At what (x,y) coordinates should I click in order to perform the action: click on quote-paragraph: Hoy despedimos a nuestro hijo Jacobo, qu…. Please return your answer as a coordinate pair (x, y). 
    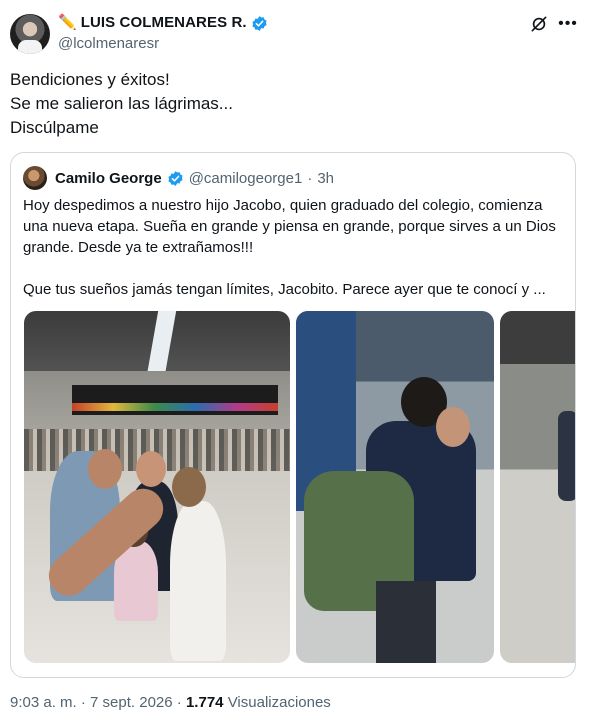
    Looking at the image, I should click on (289, 226).